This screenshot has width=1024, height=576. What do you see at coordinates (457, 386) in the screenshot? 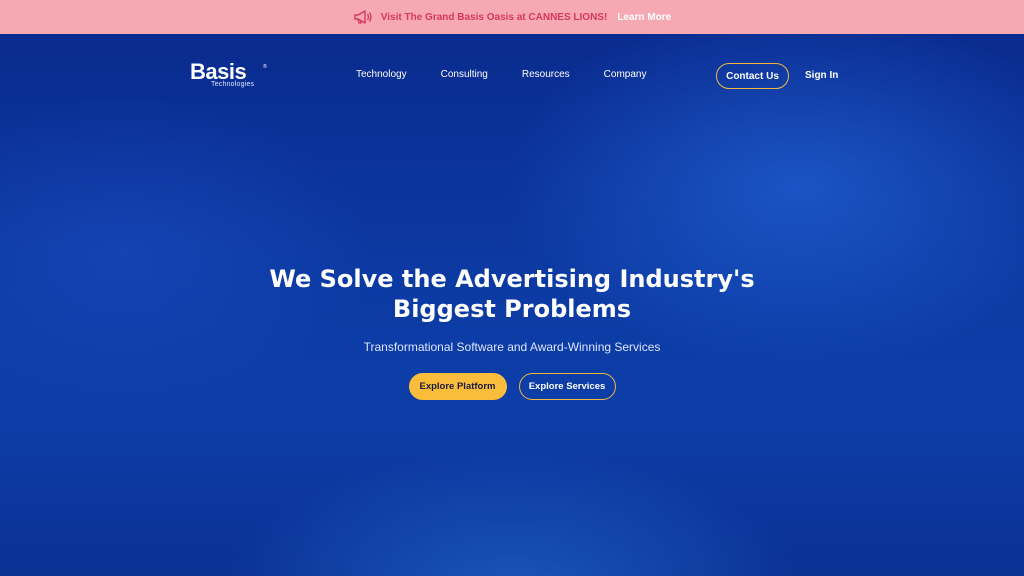
I see `explore-platform-button: Explore Platform` at bounding box center [457, 386].